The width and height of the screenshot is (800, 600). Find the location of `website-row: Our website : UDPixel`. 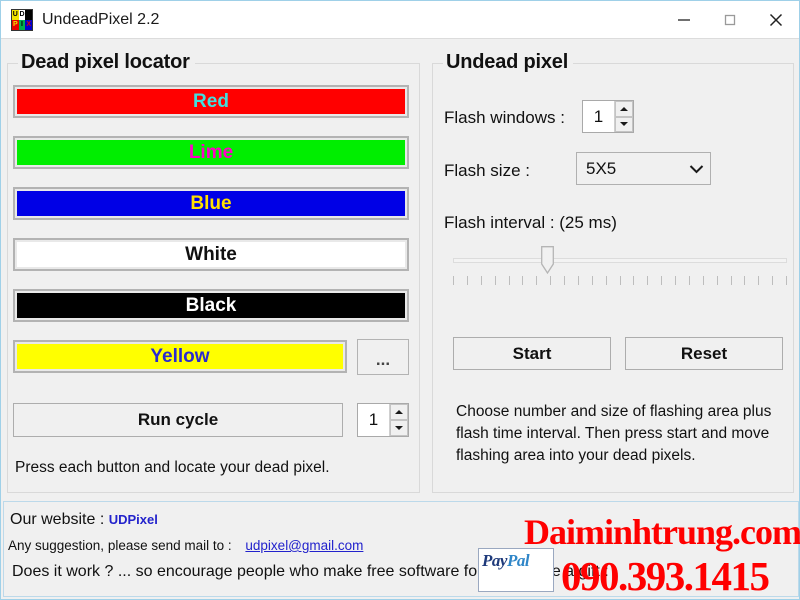

website-row: Our website : UDPixel is located at coordinates (84, 520).